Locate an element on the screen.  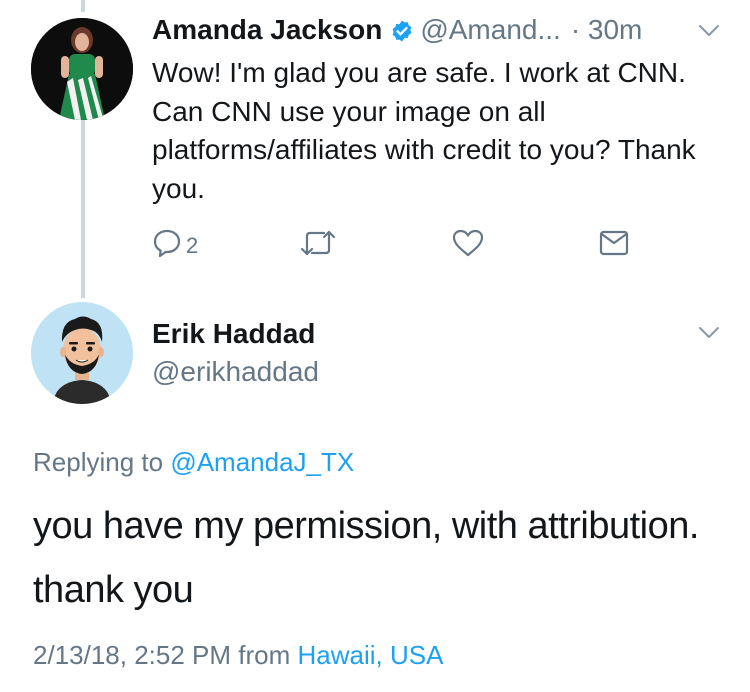
retweet-button is located at coordinates (318, 246).